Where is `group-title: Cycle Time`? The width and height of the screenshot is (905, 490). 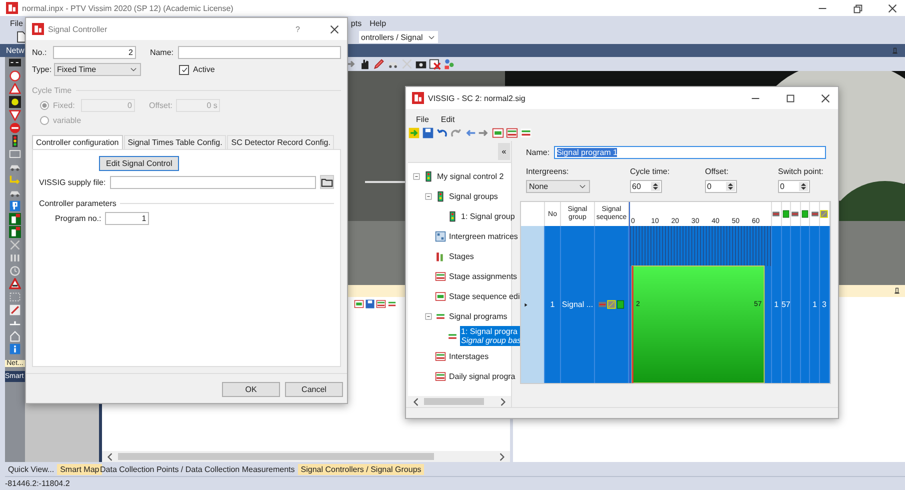 group-title: Cycle Time is located at coordinates (52, 90).